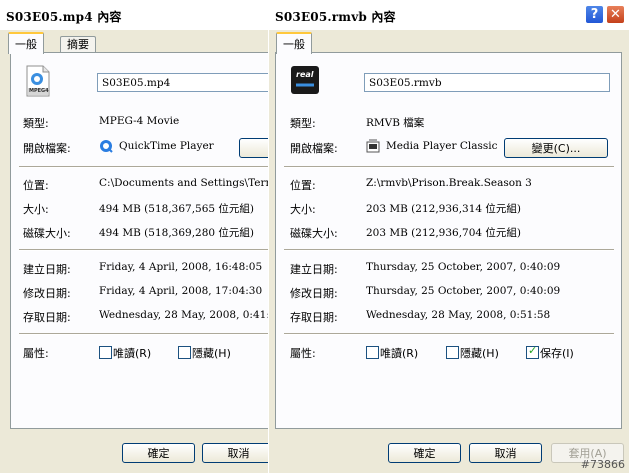  I want to click on tab-strip: 一般 摘要, so click(134, 42).